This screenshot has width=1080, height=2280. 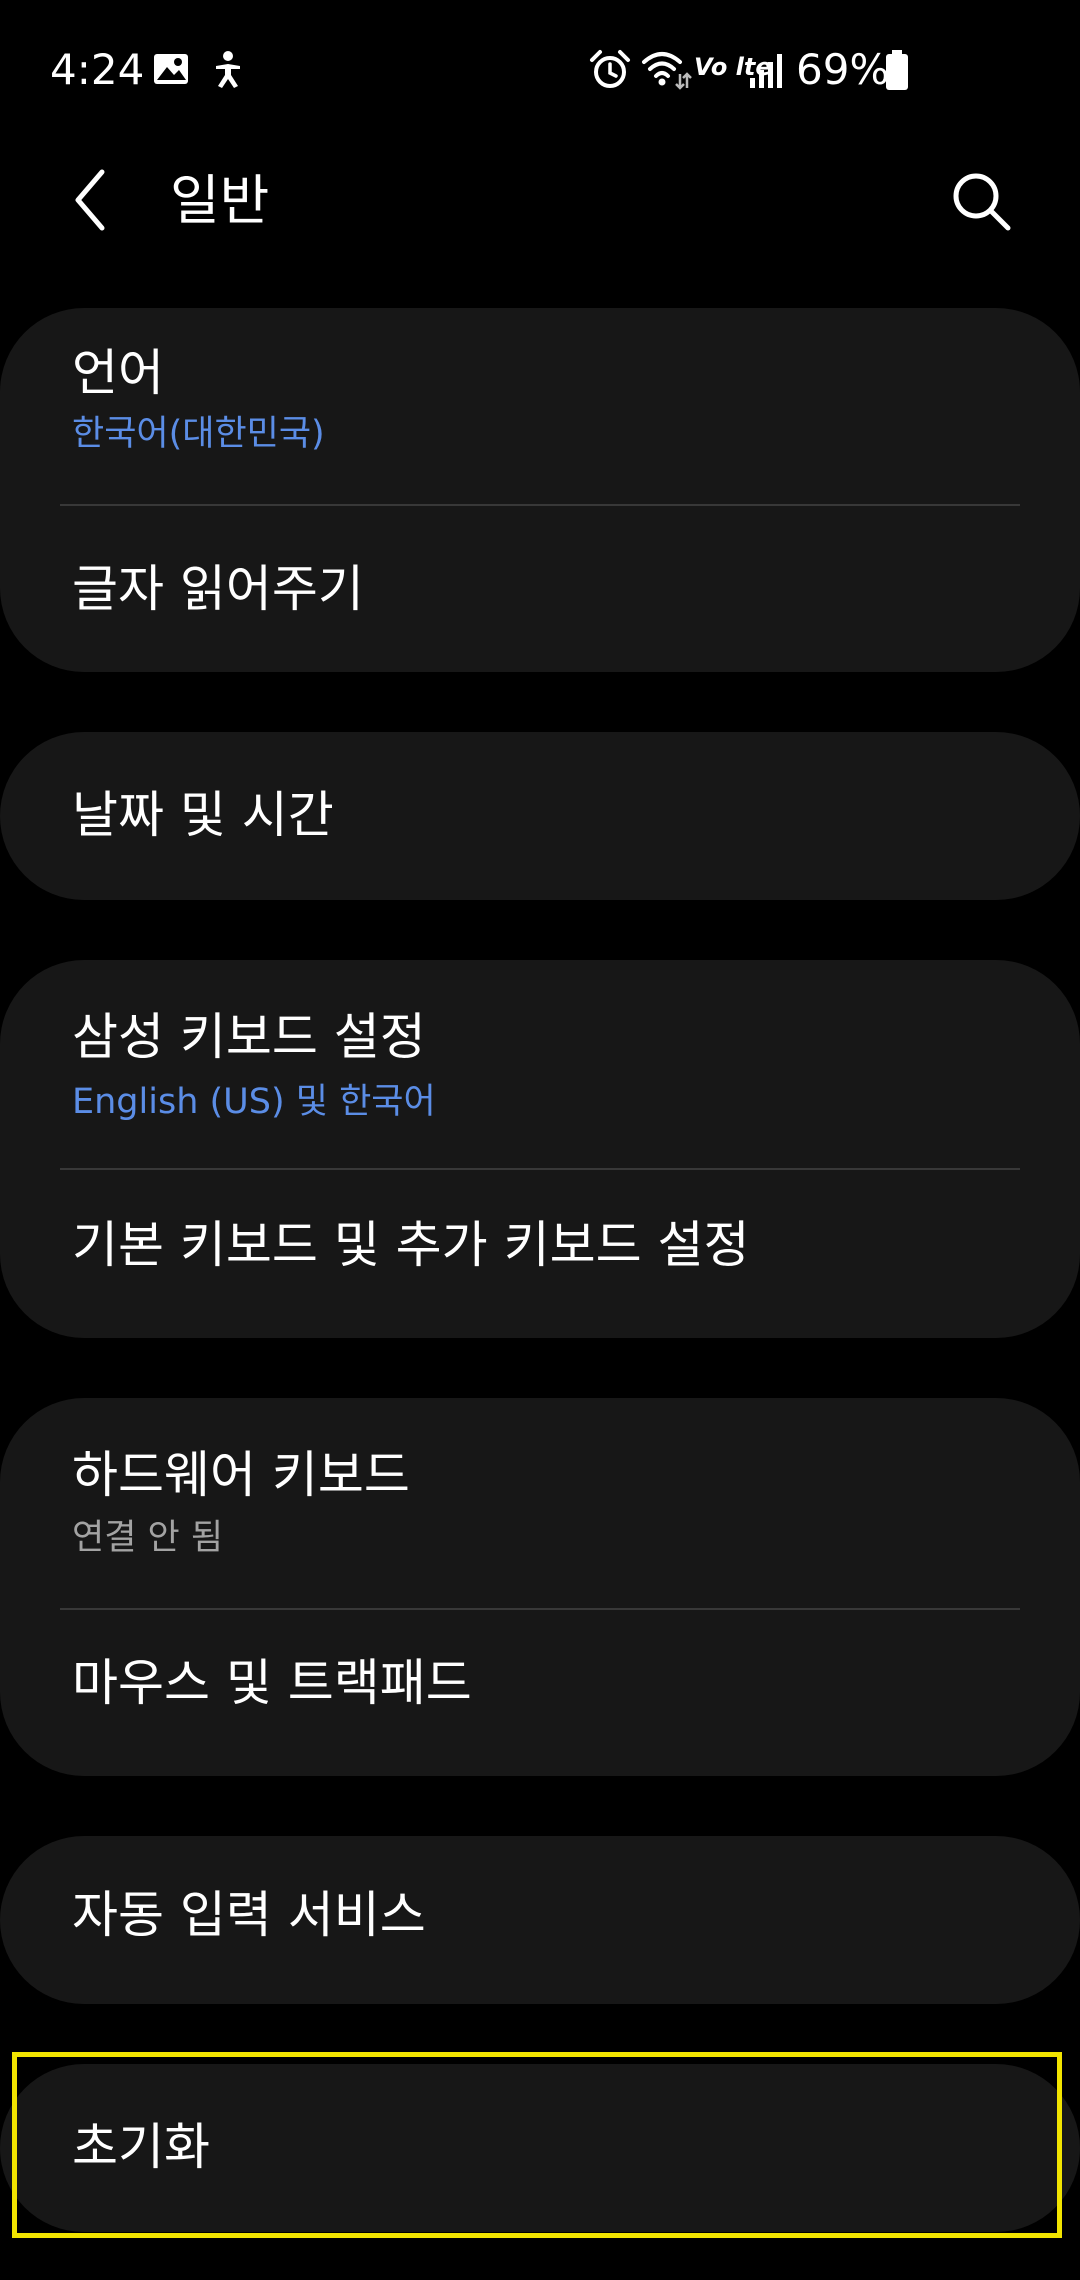 What do you see at coordinates (220, 200) in the screenshot?
I see `page-title: 일반` at bounding box center [220, 200].